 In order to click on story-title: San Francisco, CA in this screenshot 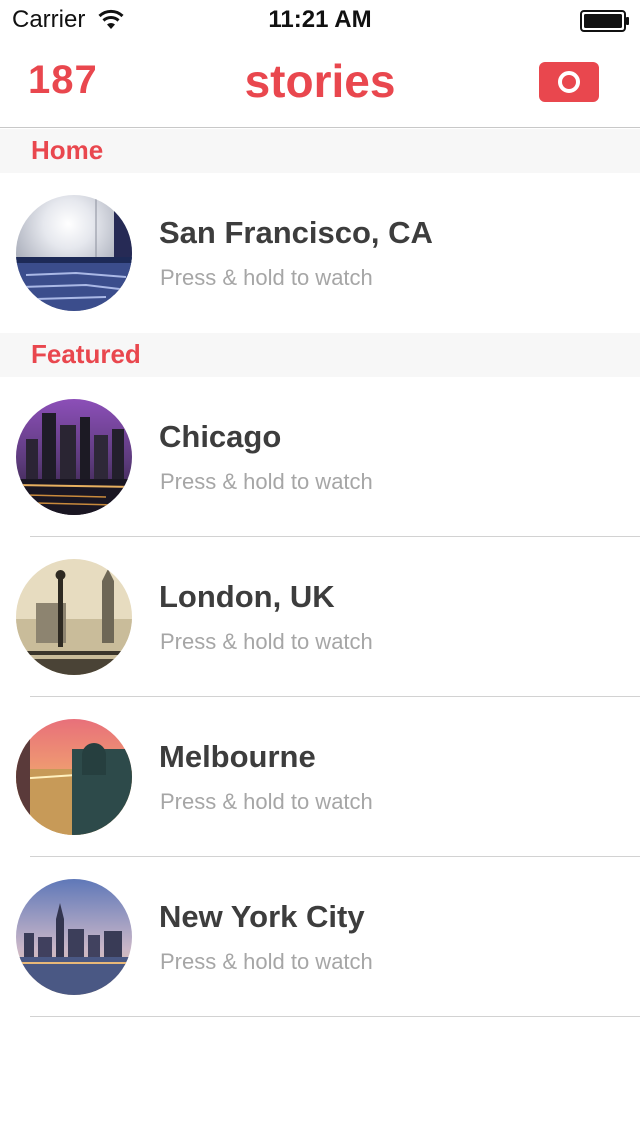, I will do `click(296, 232)`.